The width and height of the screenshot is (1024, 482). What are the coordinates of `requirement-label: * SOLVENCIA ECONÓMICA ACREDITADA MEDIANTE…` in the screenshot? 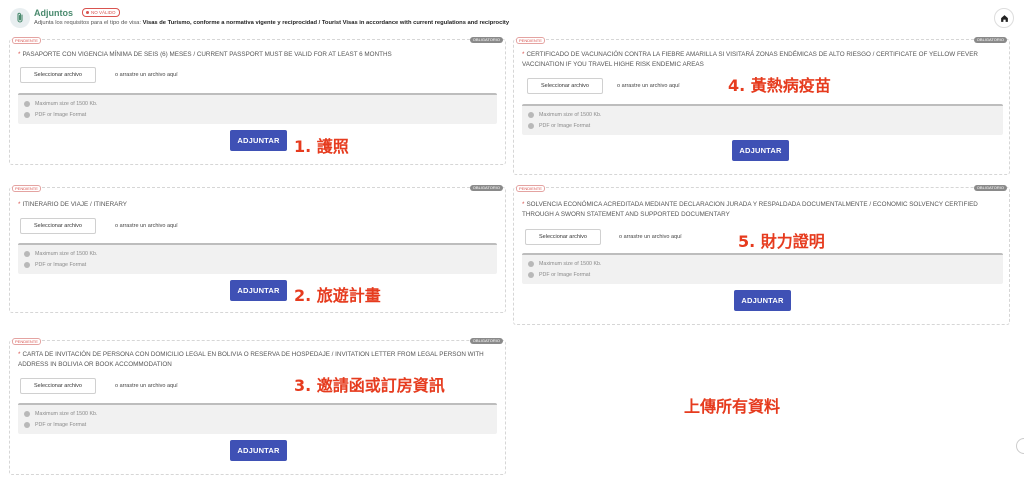 It's located at (750, 209).